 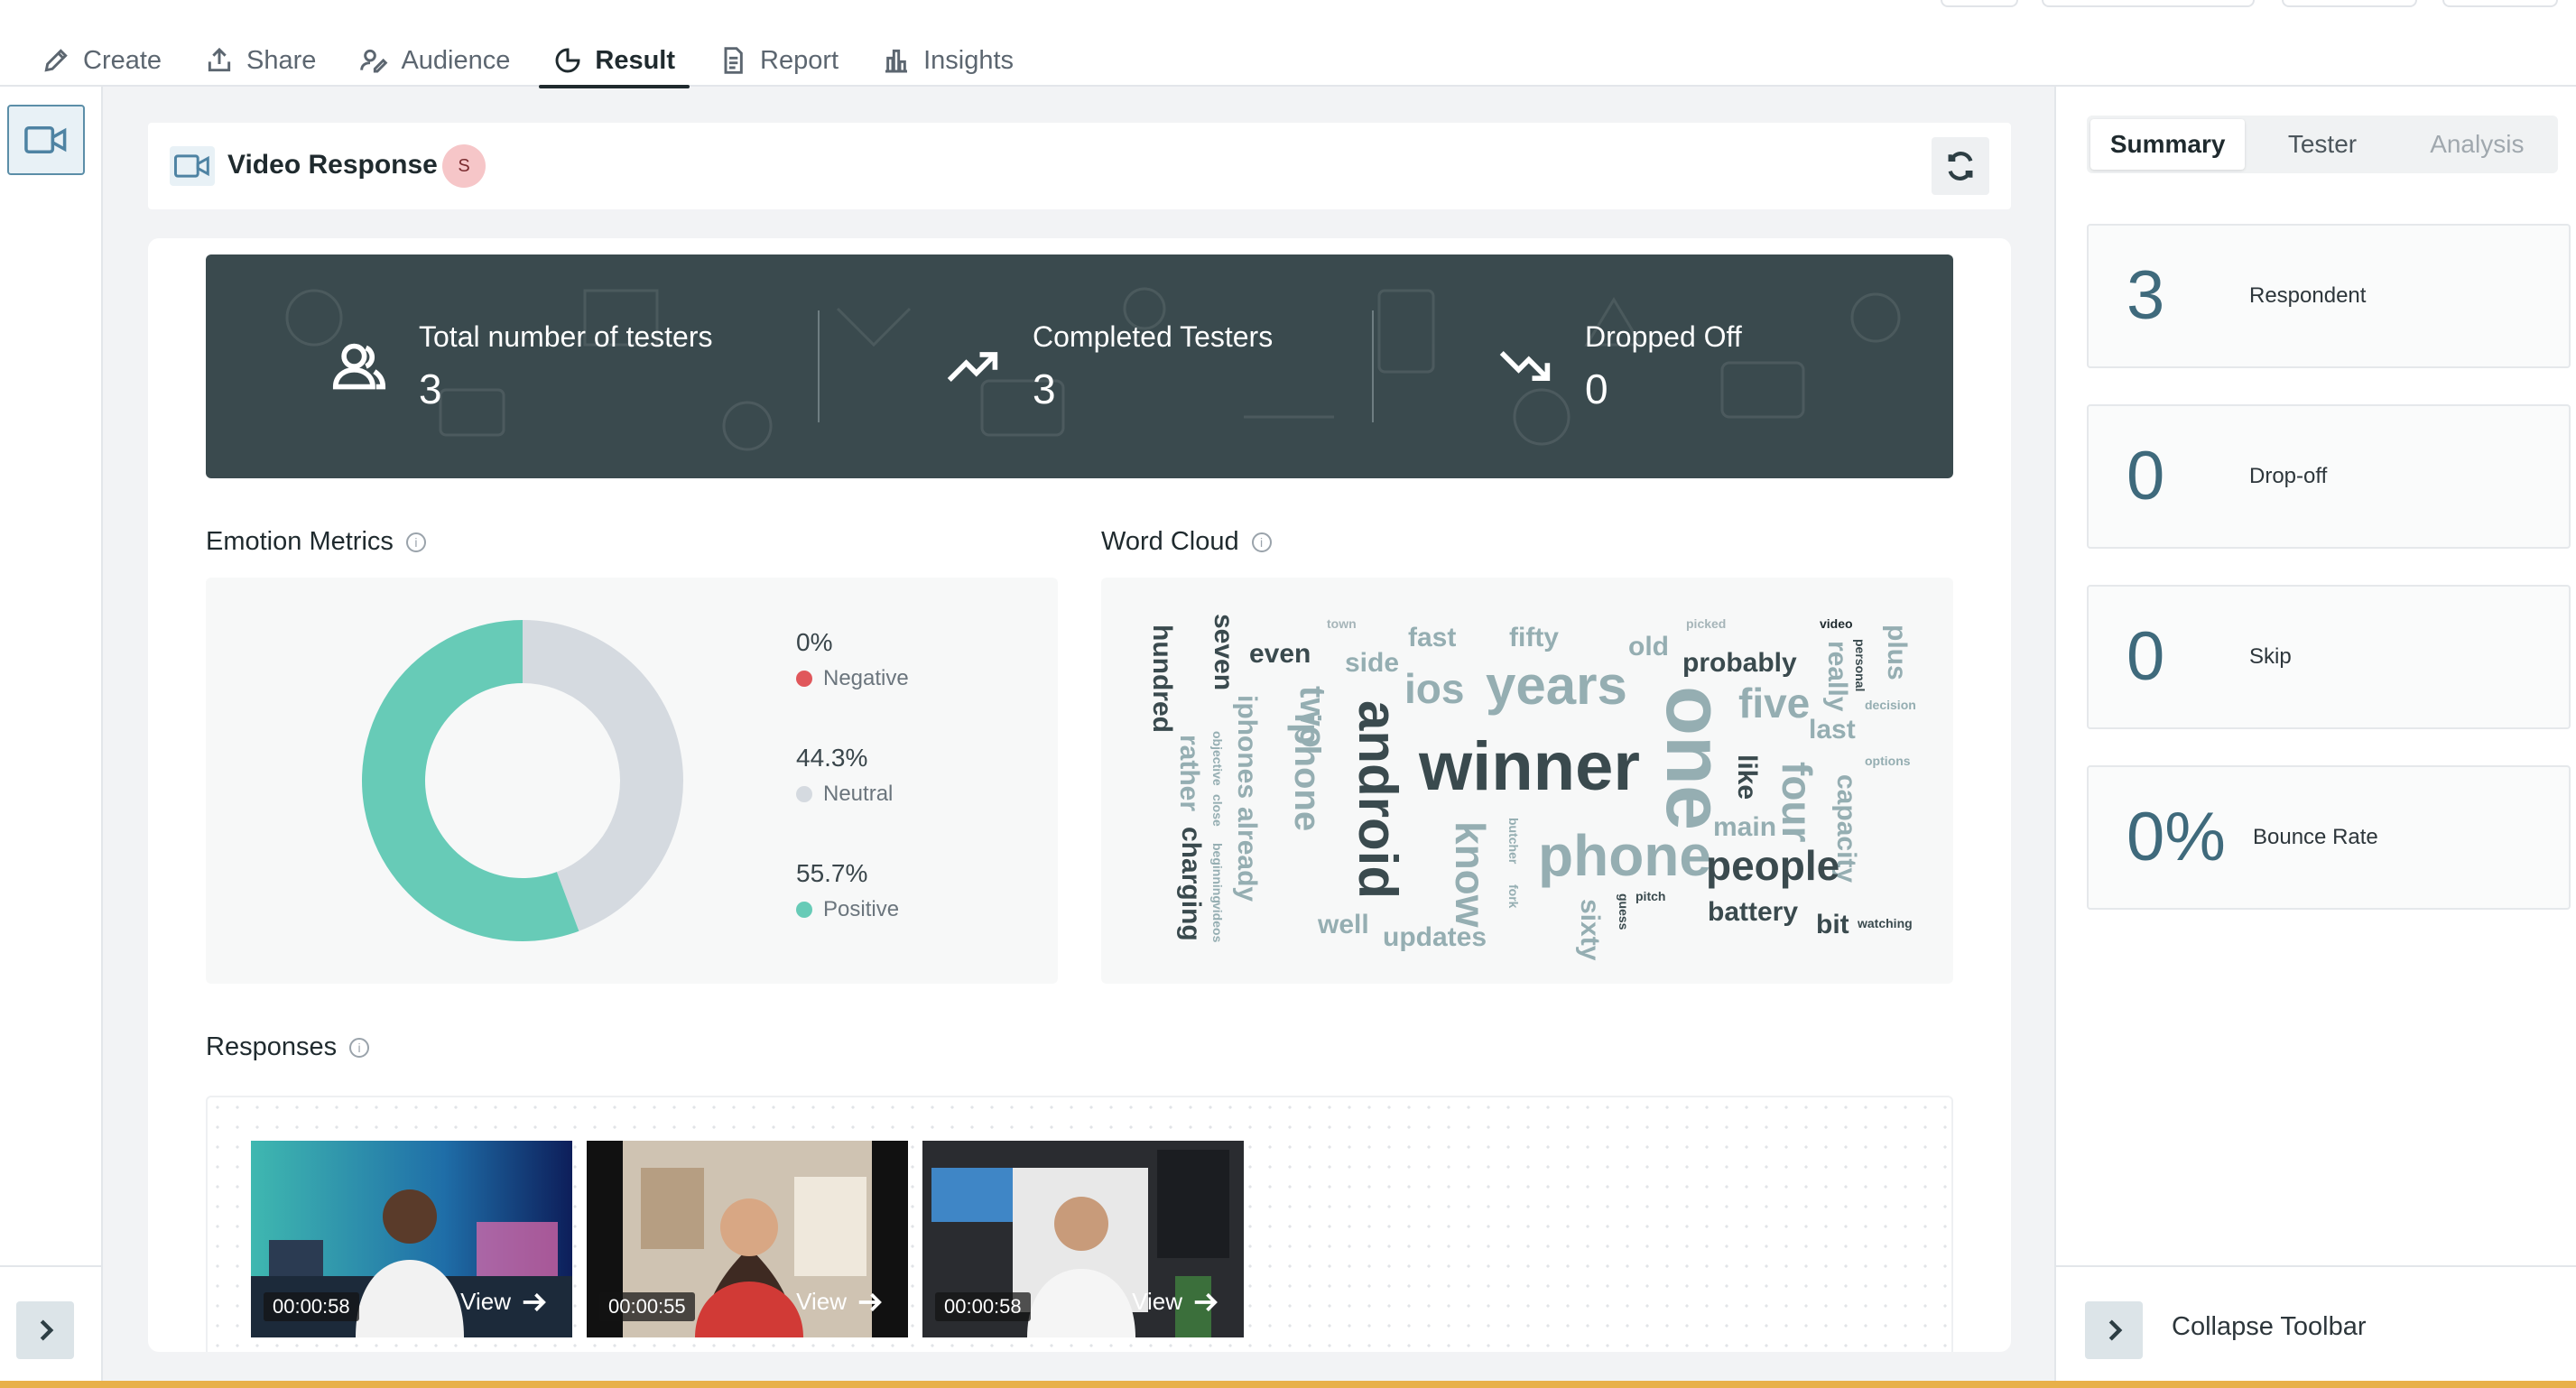 What do you see at coordinates (522, 366) in the screenshot?
I see `stat-total-testers: Total number of testers 3` at bounding box center [522, 366].